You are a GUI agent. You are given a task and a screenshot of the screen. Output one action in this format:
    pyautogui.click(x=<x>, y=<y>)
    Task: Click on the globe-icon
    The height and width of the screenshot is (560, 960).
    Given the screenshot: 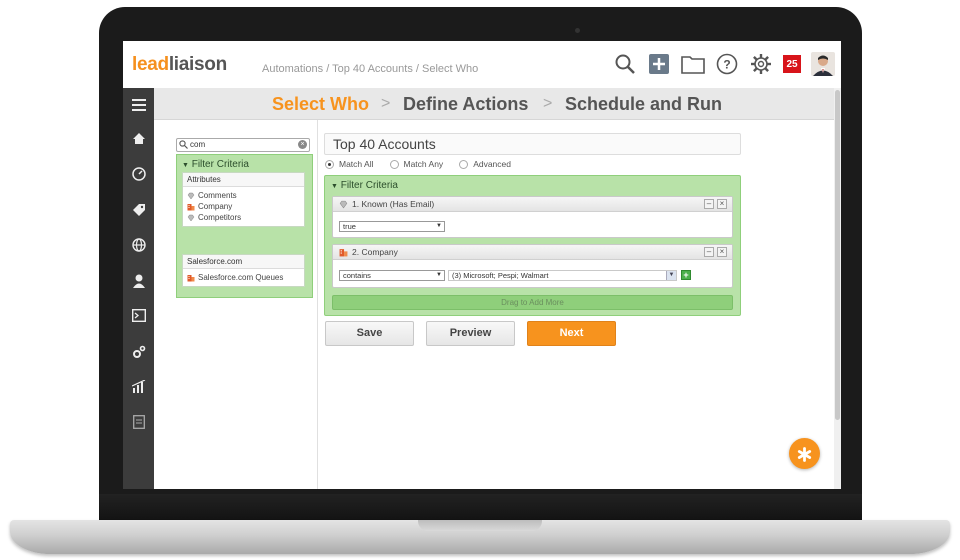 What is the action you would take?
    pyautogui.click(x=138, y=244)
    